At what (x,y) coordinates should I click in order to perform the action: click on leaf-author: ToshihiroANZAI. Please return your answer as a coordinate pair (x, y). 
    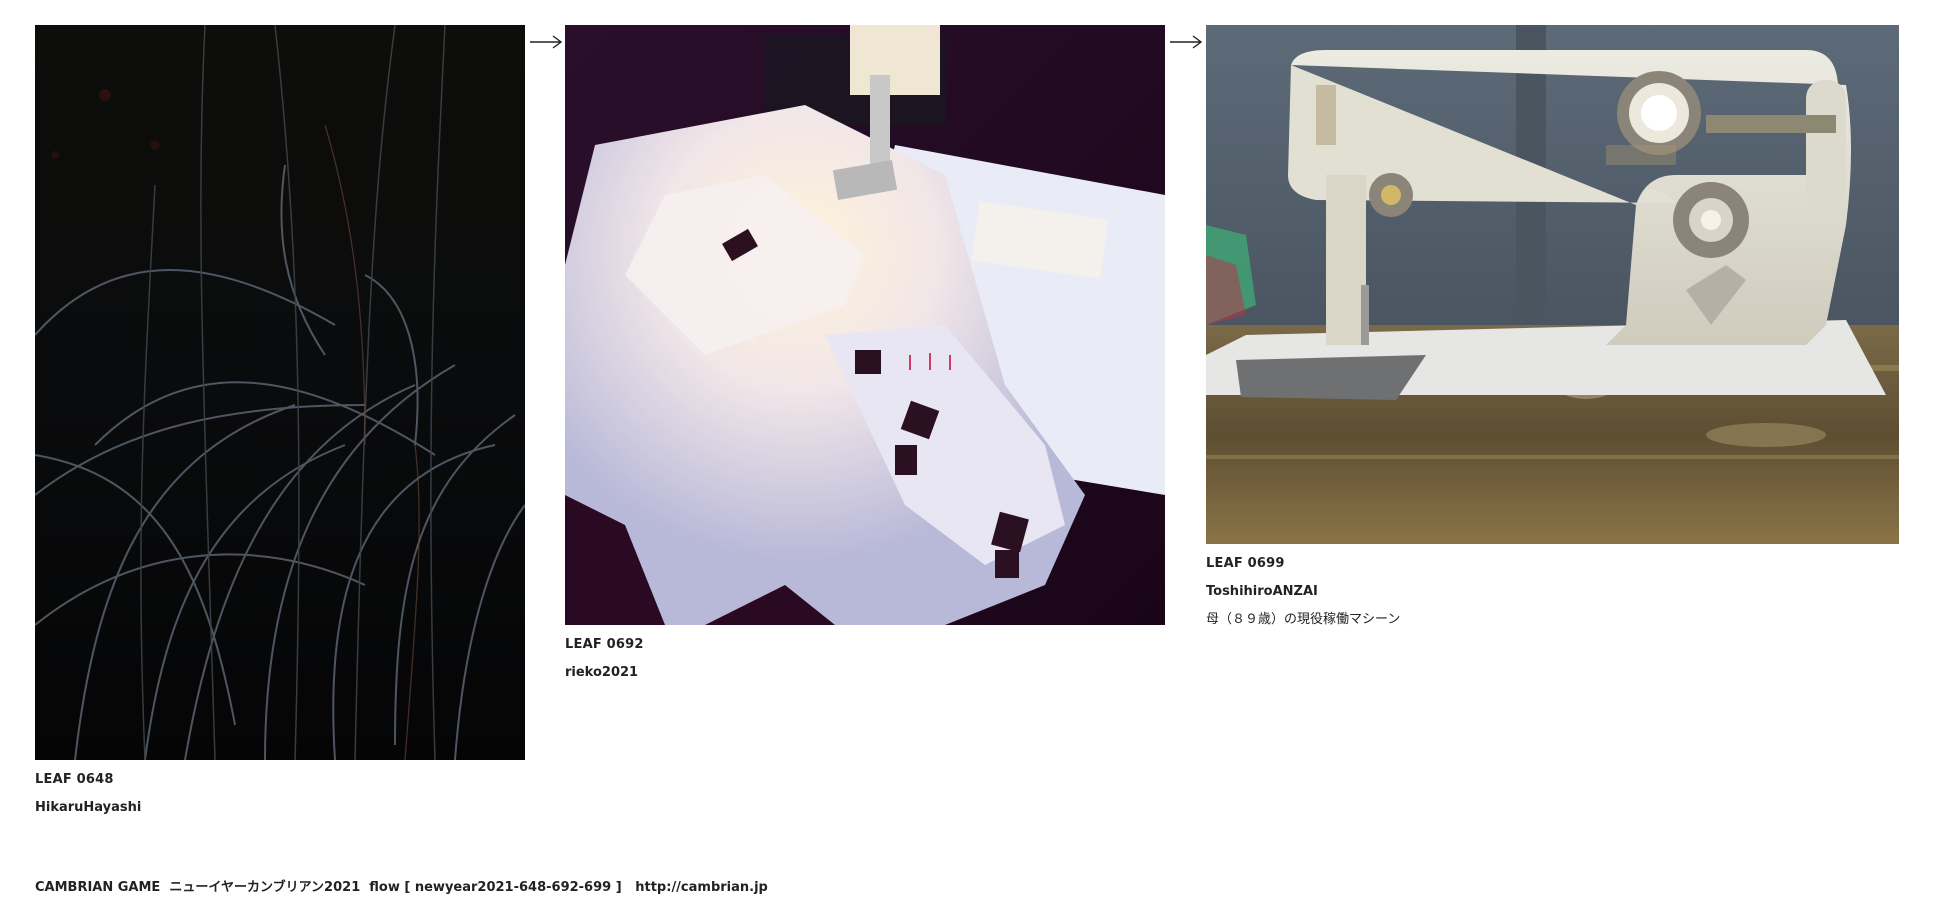
    Looking at the image, I should click on (1552, 592).